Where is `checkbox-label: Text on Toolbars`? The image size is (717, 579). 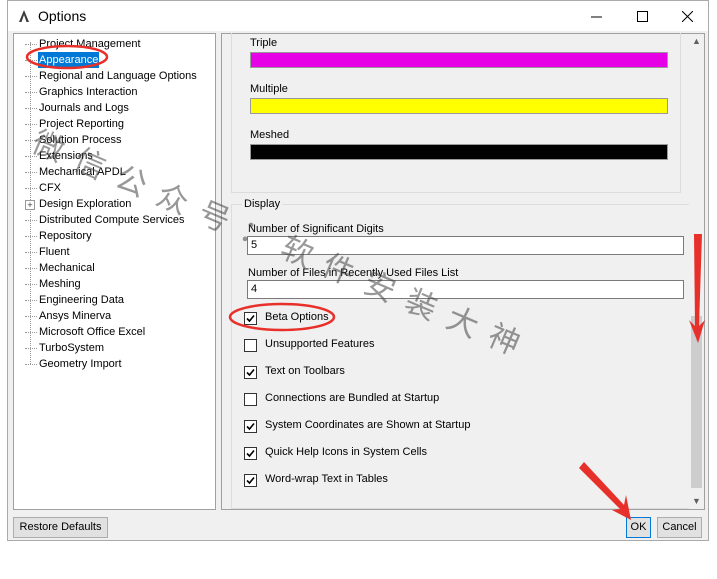 checkbox-label: Text on Toolbars is located at coordinates (305, 371).